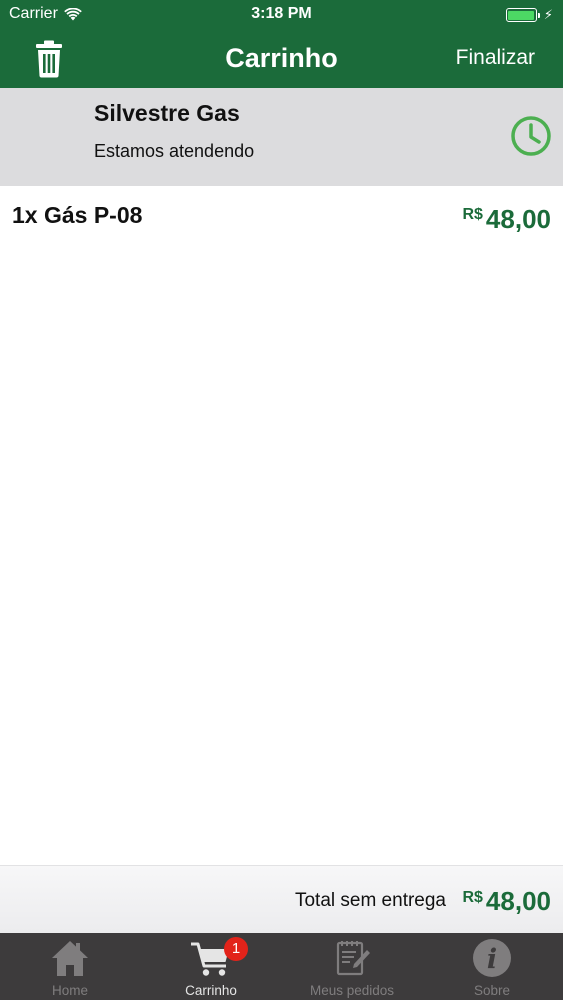 This screenshot has height=1000, width=563. Describe the element at coordinates (353, 958) in the screenshot. I see `orders-icon` at that location.